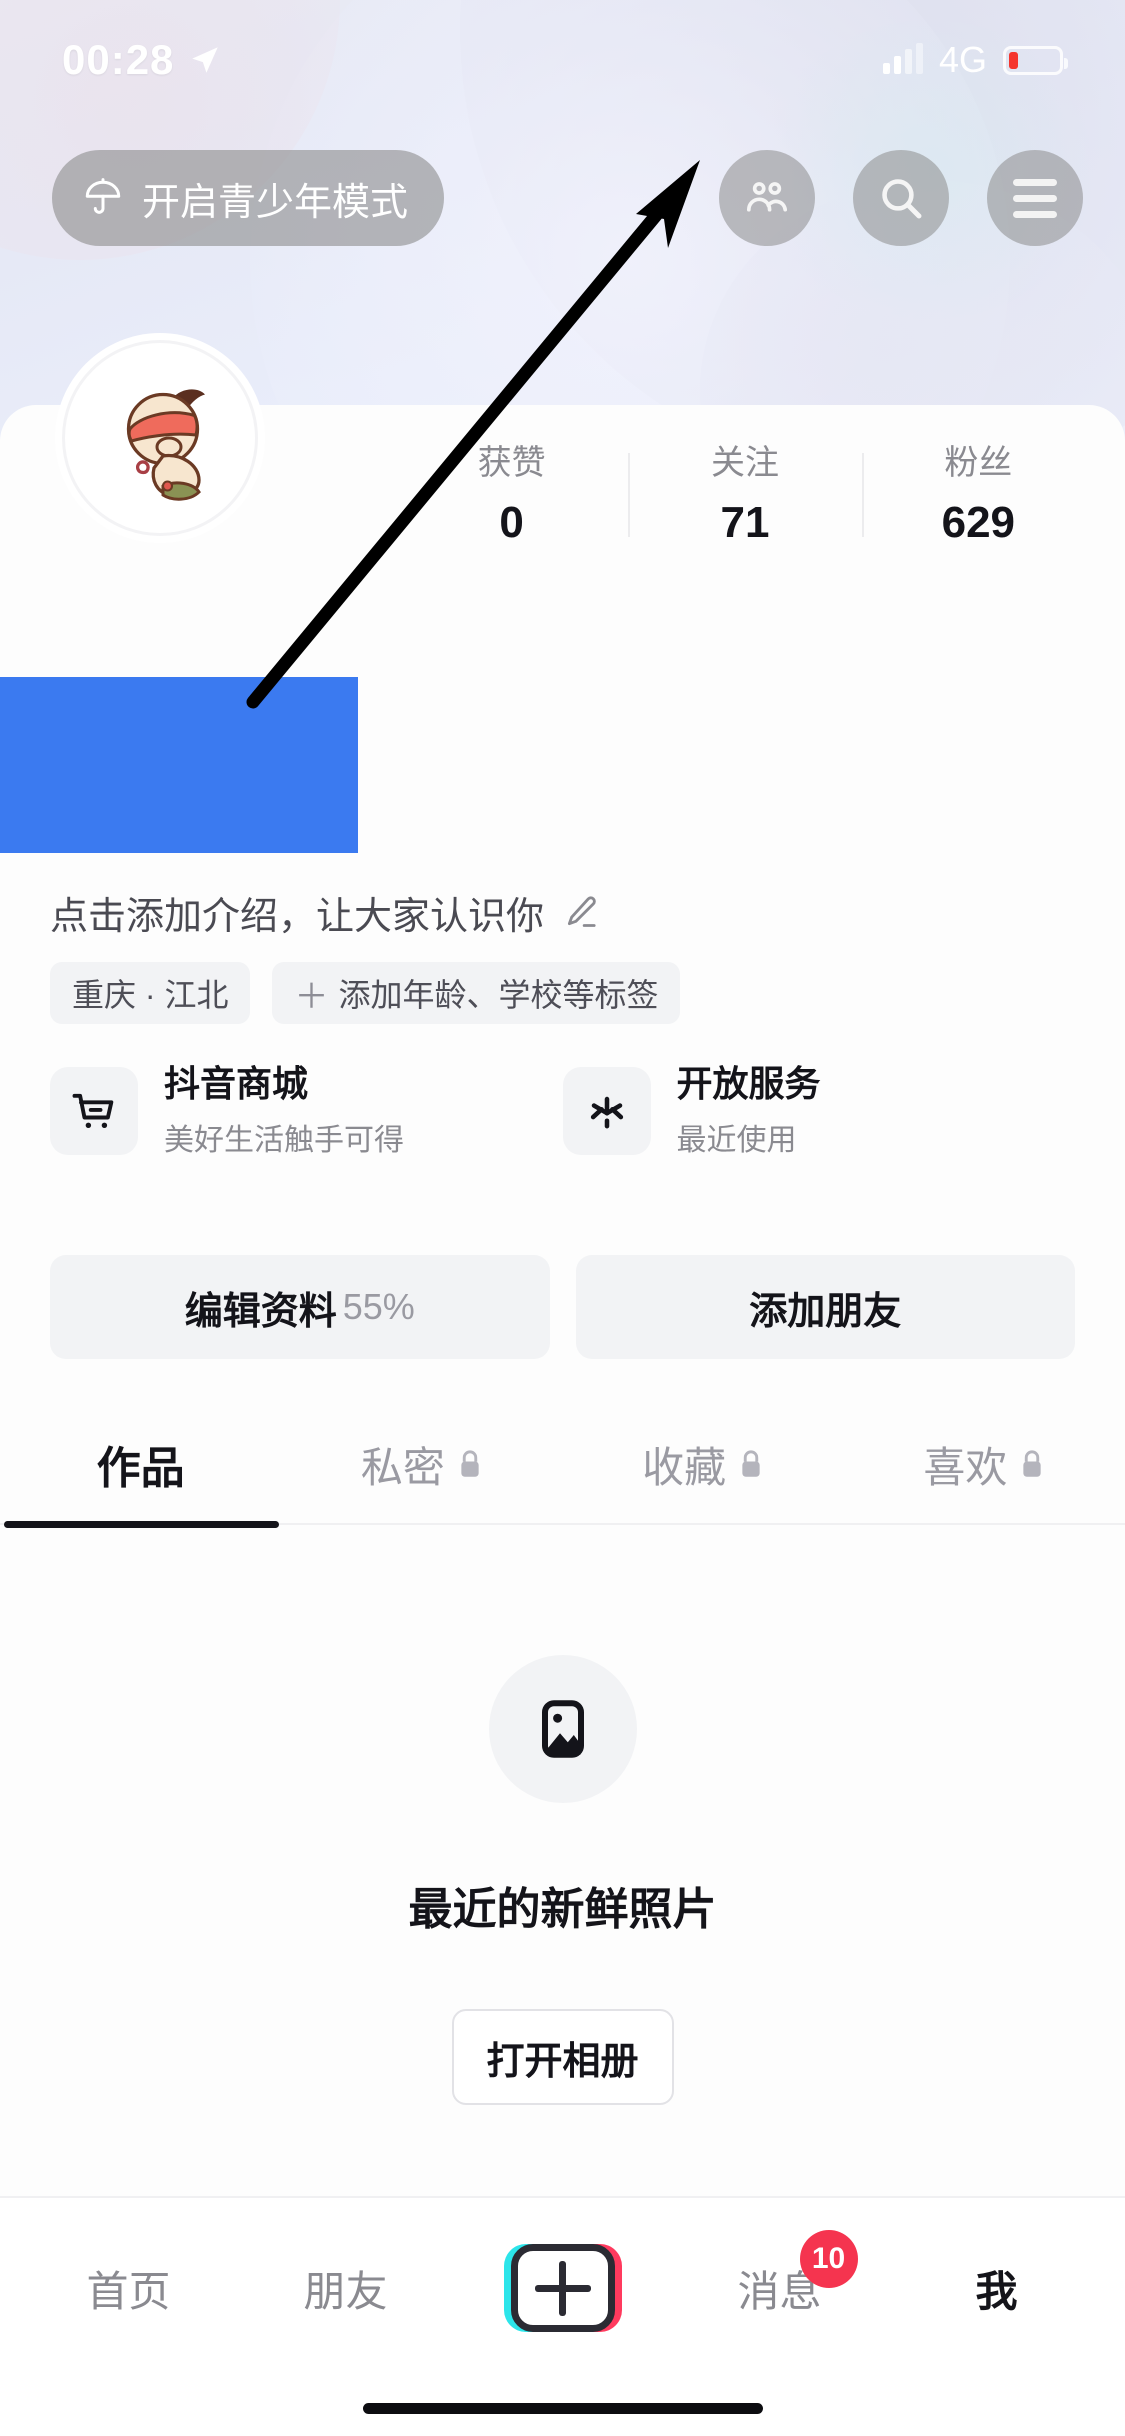 The height and width of the screenshot is (2436, 1125). I want to click on menu-button, so click(1035, 198).